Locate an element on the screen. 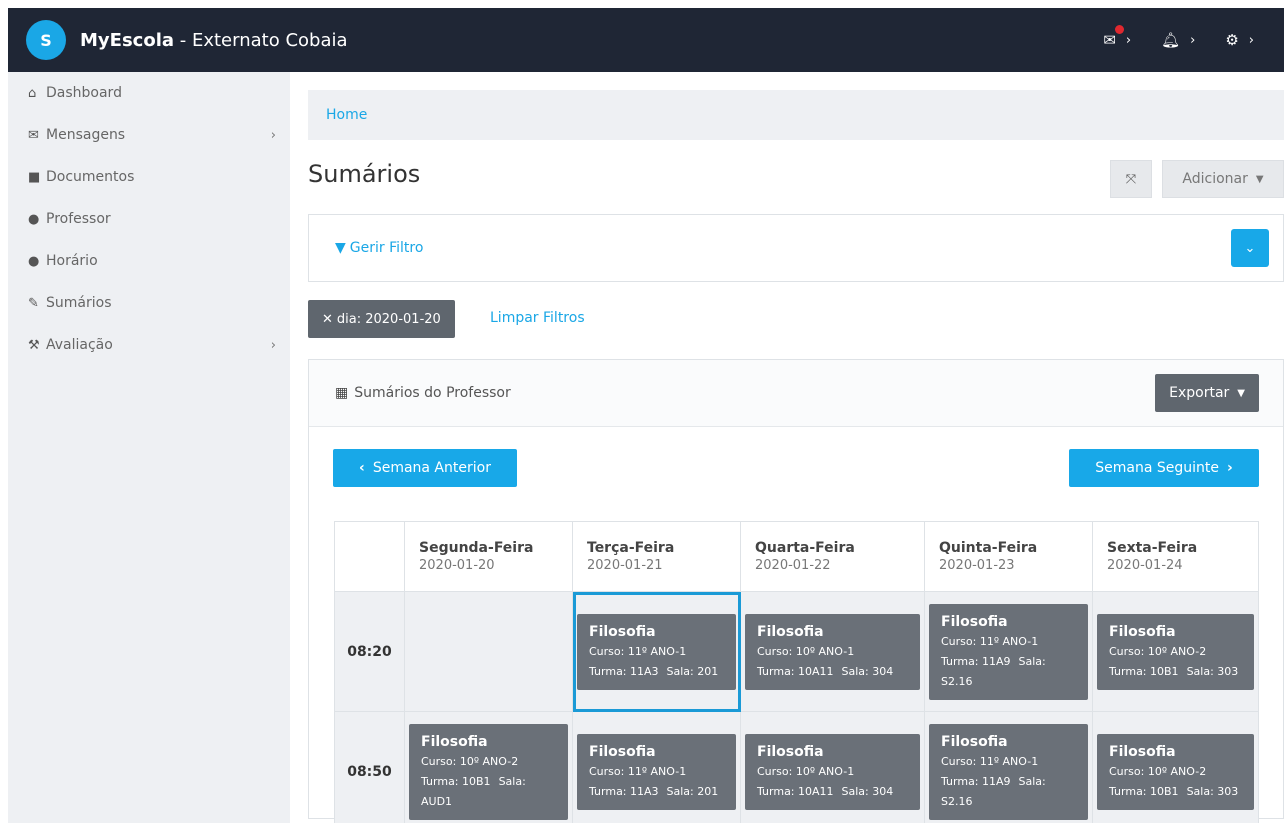 This screenshot has width=1284, height=823. sidebar-item-sumarios: ✎ Sumários is located at coordinates (149, 303).